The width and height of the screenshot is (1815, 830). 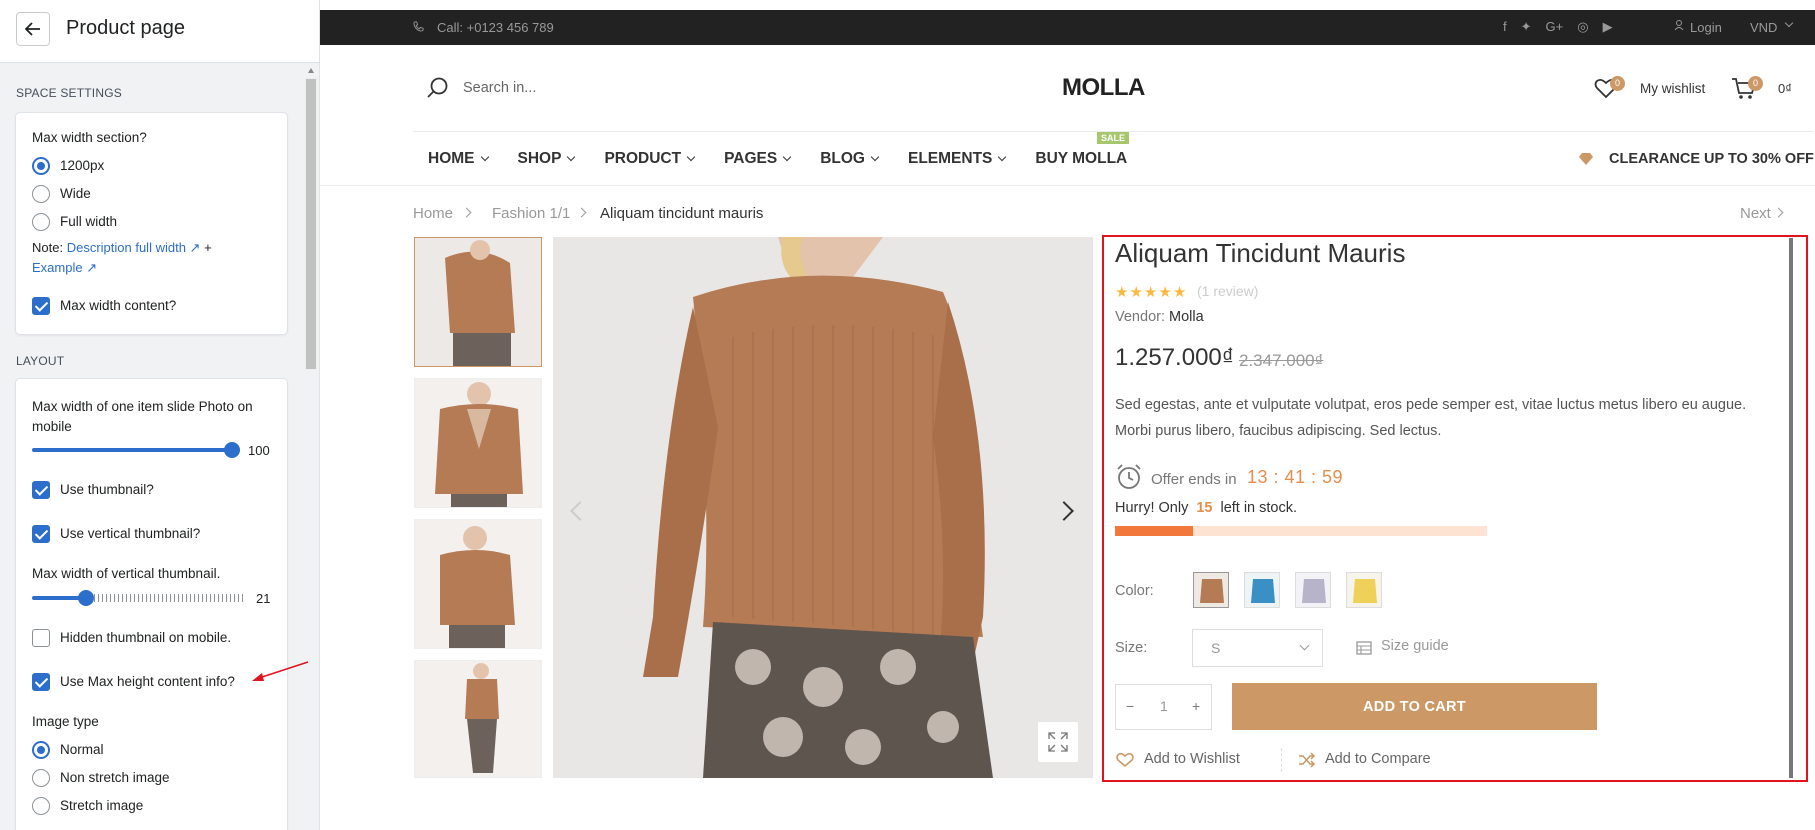 What do you see at coordinates (41, 490) in the screenshot?
I see `use-thumbnail-checkbox` at bounding box center [41, 490].